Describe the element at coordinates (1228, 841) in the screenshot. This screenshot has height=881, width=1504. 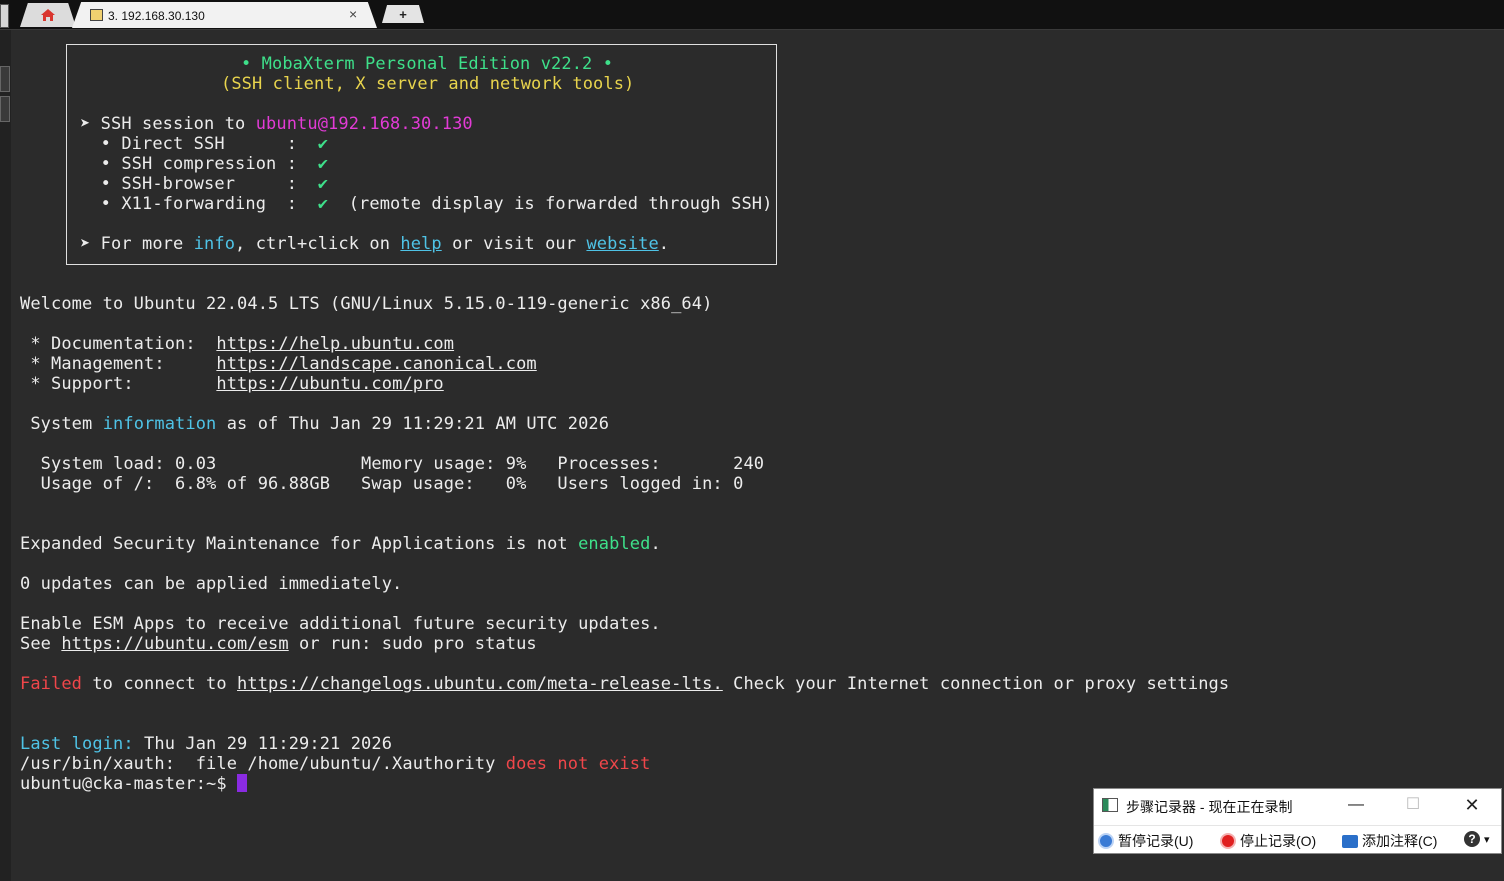
I see `stop-icon` at that location.